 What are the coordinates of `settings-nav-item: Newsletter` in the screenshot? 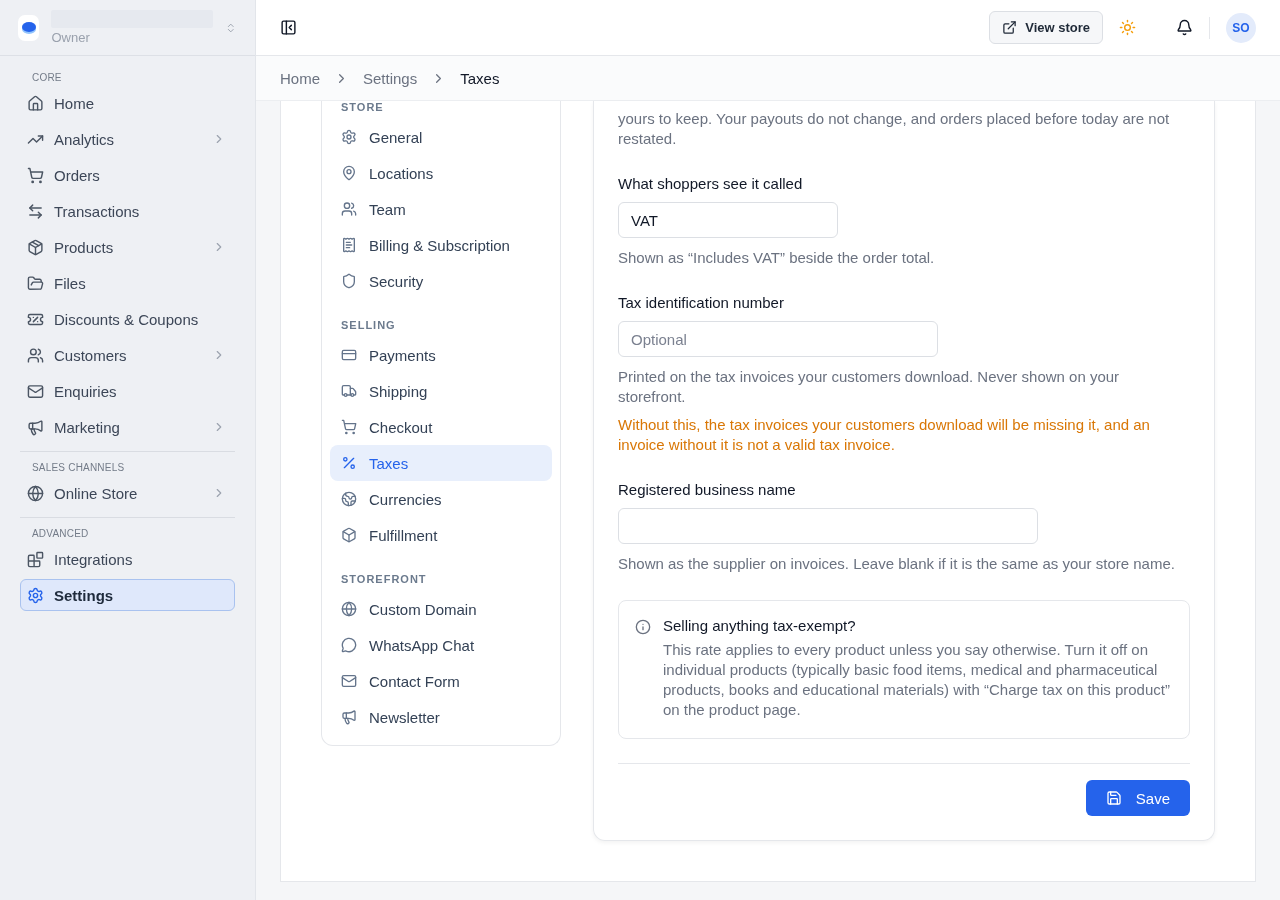 It's located at (441, 717).